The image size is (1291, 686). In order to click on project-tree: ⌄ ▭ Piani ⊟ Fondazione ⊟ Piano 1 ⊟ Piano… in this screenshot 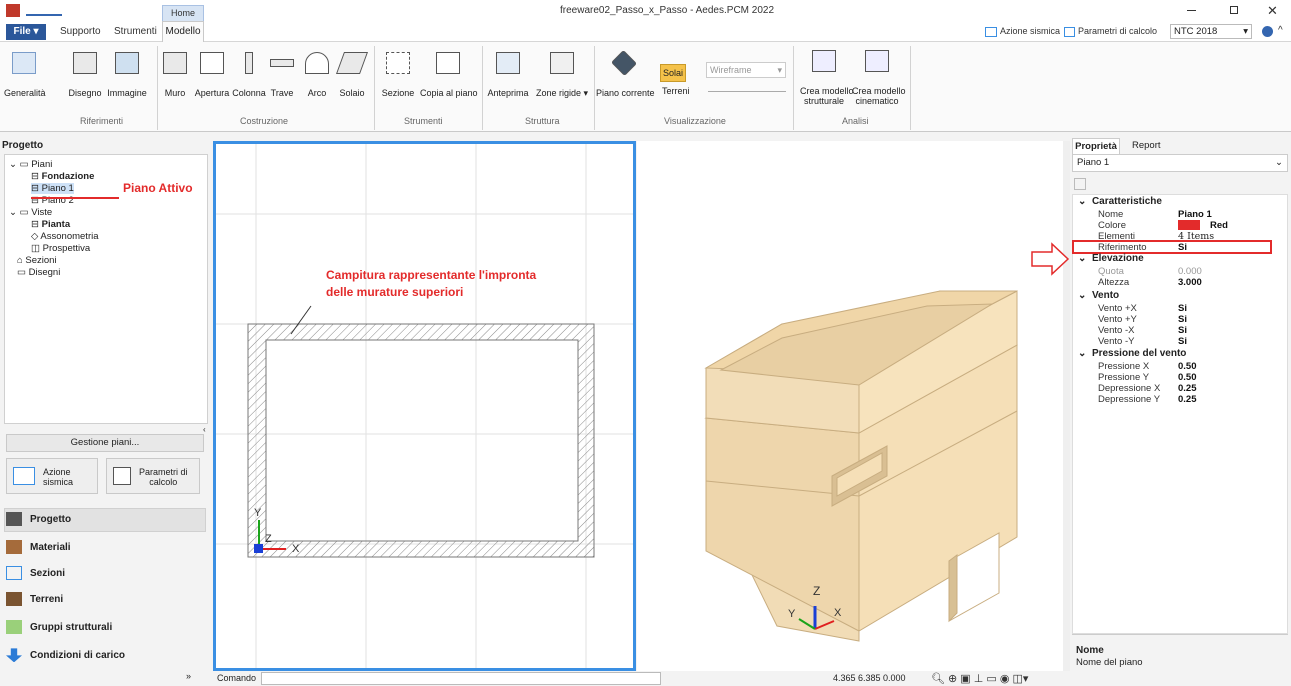, I will do `click(106, 294)`.